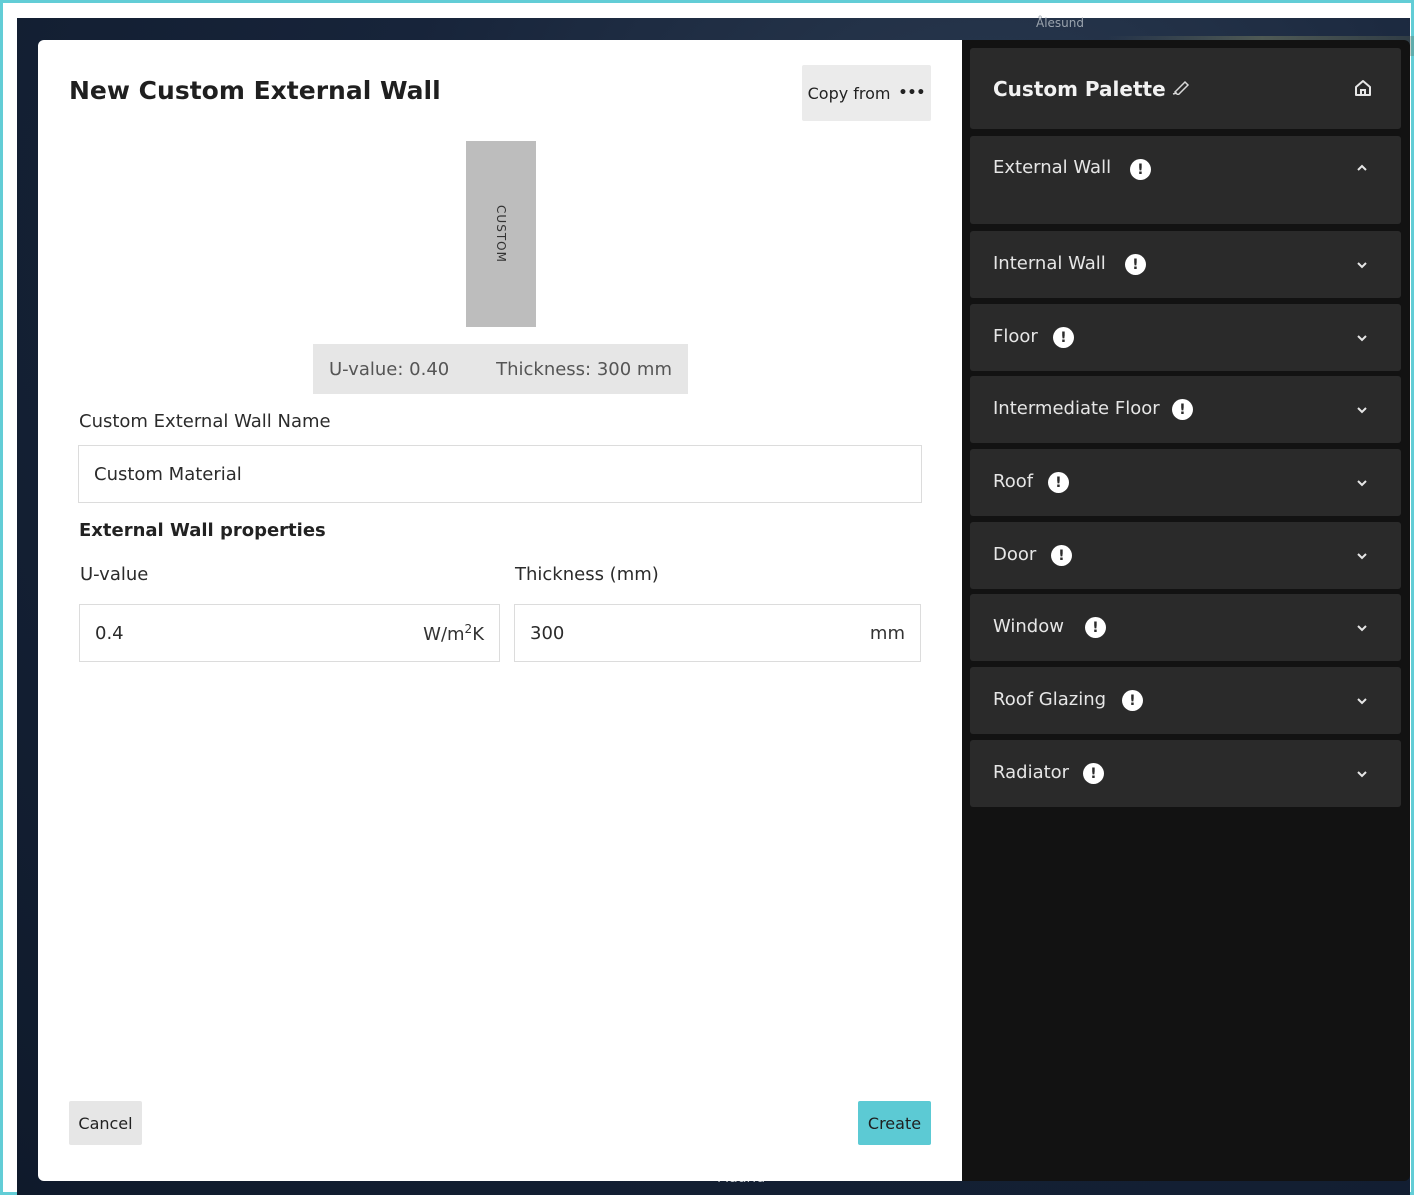  What do you see at coordinates (1050, 699) in the screenshot?
I see `palette-item-label: Roof Glazing` at bounding box center [1050, 699].